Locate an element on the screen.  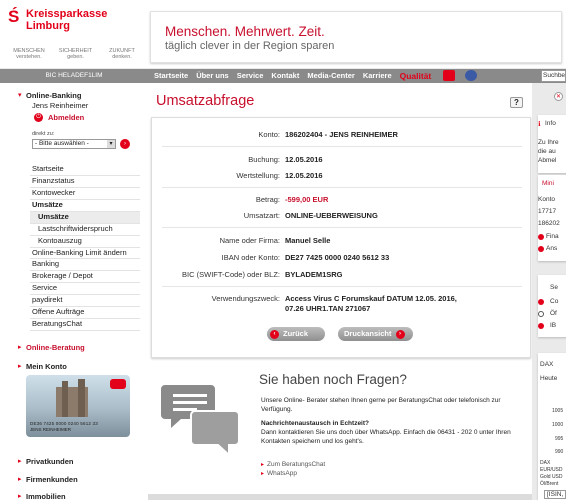
value-bic: BYLADEM1SRG is located at coordinates (314, 274).